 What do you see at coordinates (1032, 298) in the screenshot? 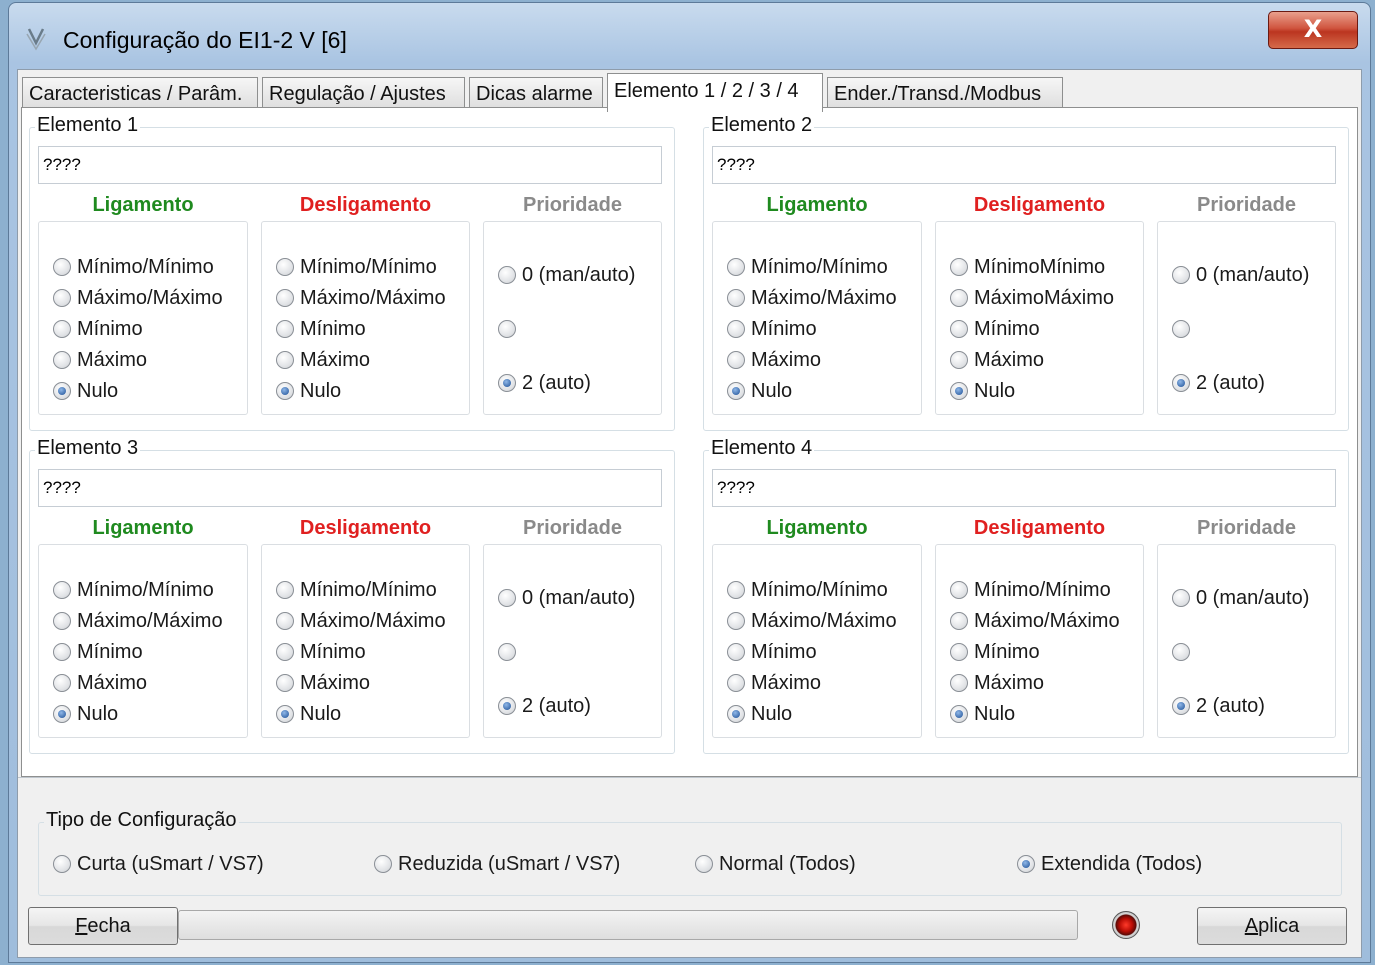
I see `desligamento-radio-option: MáximoMáximo` at bounding box center [1032, 298].